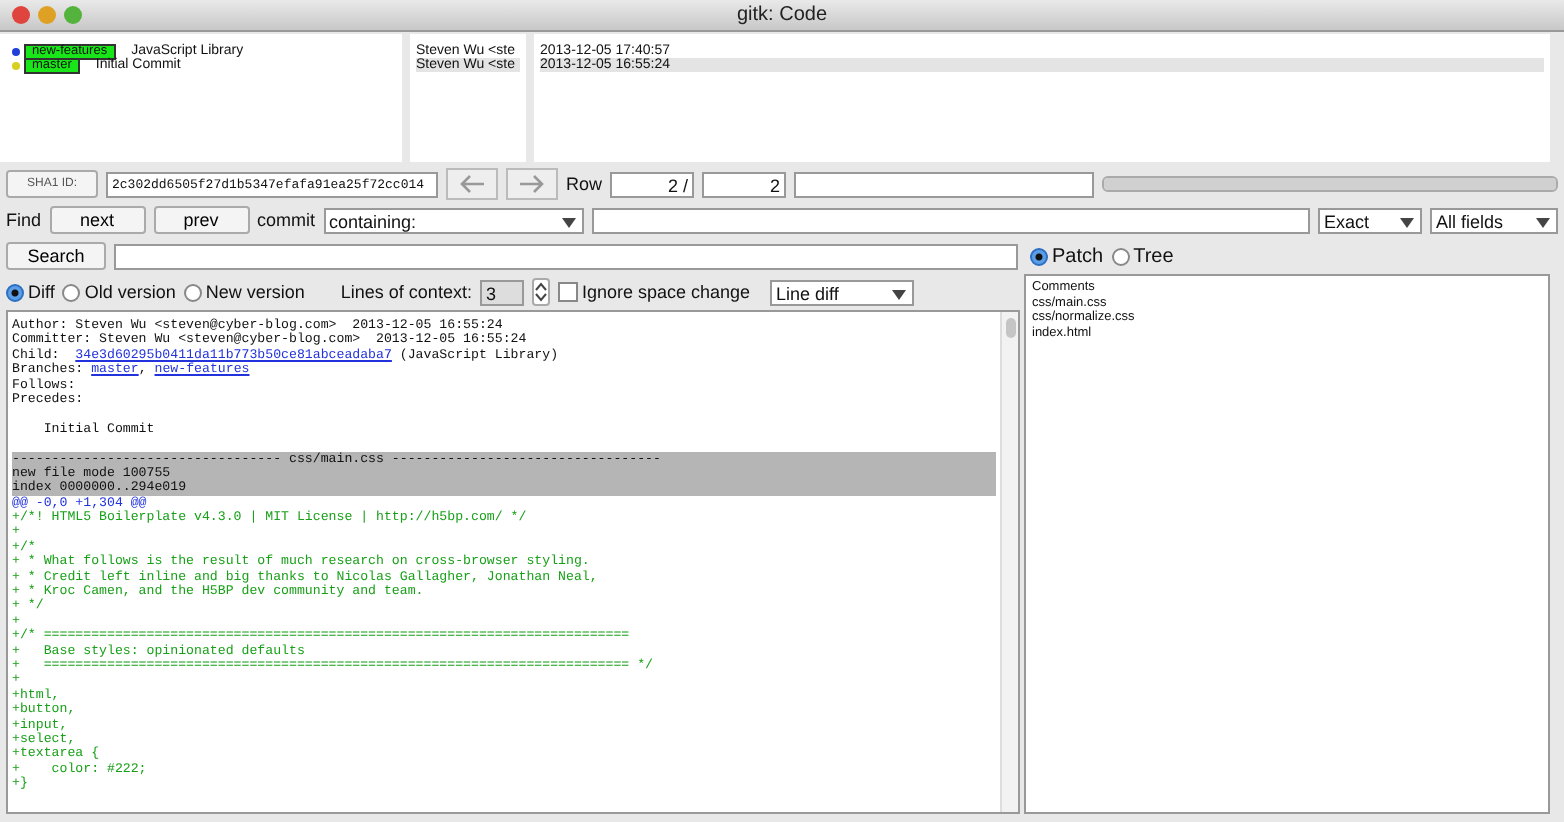 The image size is (1564, 822). Describe the element at coordinates (73, 15) in the screenshot. I see `zoom-icon` at that location.